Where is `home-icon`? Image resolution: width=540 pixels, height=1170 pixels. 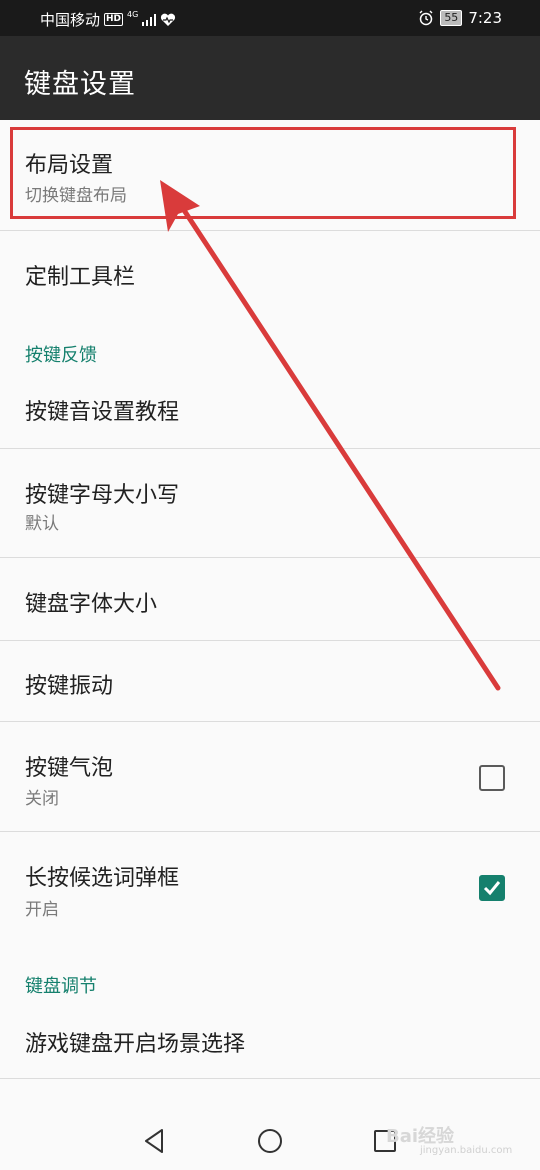 home-icon is located at coordinates (270, 1141).